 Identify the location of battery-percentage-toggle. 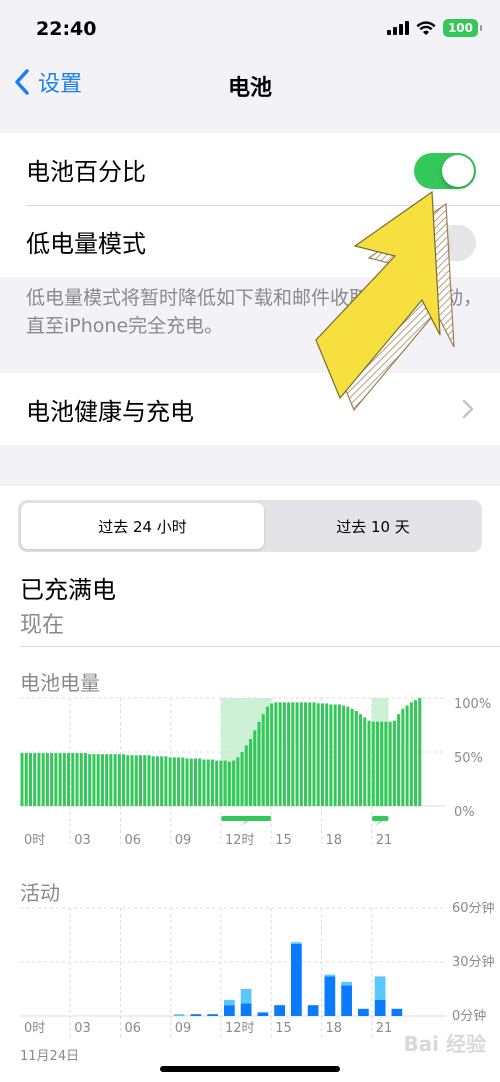
(445, 171).